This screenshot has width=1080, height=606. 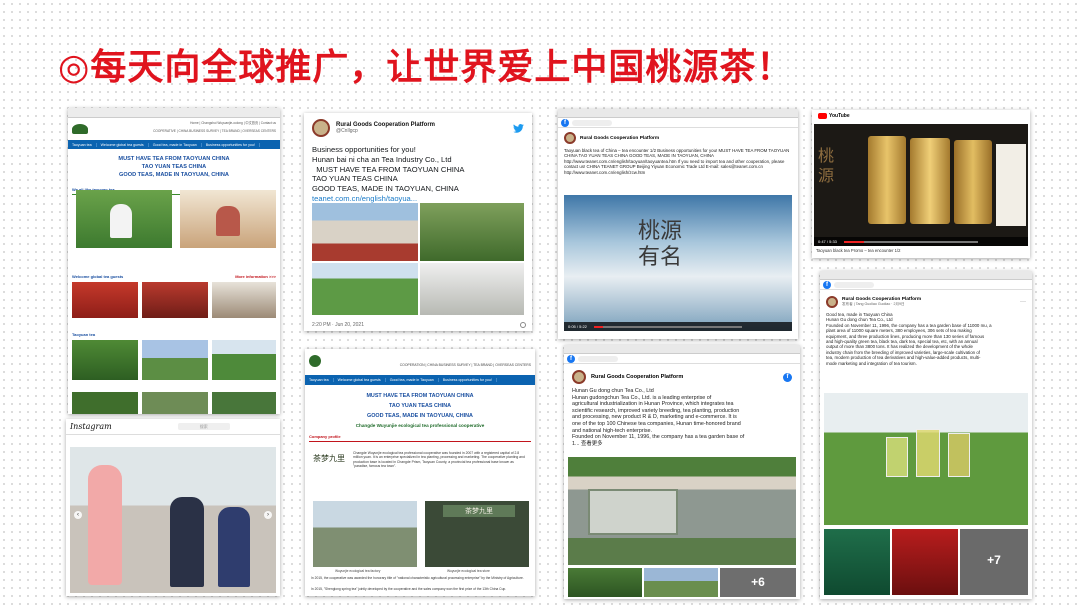 I want to click on calligraphy-text: 桃源有名, so click(x=660, y=244).